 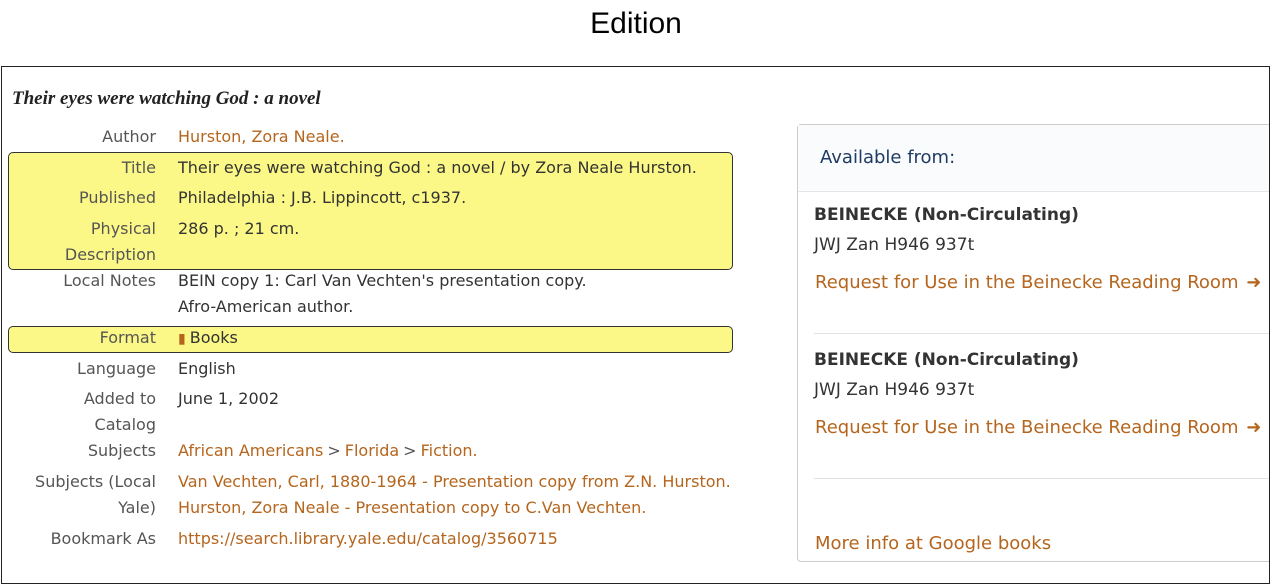 What do you see at coordinates (636, 23) in the screenshot?
I see `page-heading: Edition` at bounding box center [636, 23].